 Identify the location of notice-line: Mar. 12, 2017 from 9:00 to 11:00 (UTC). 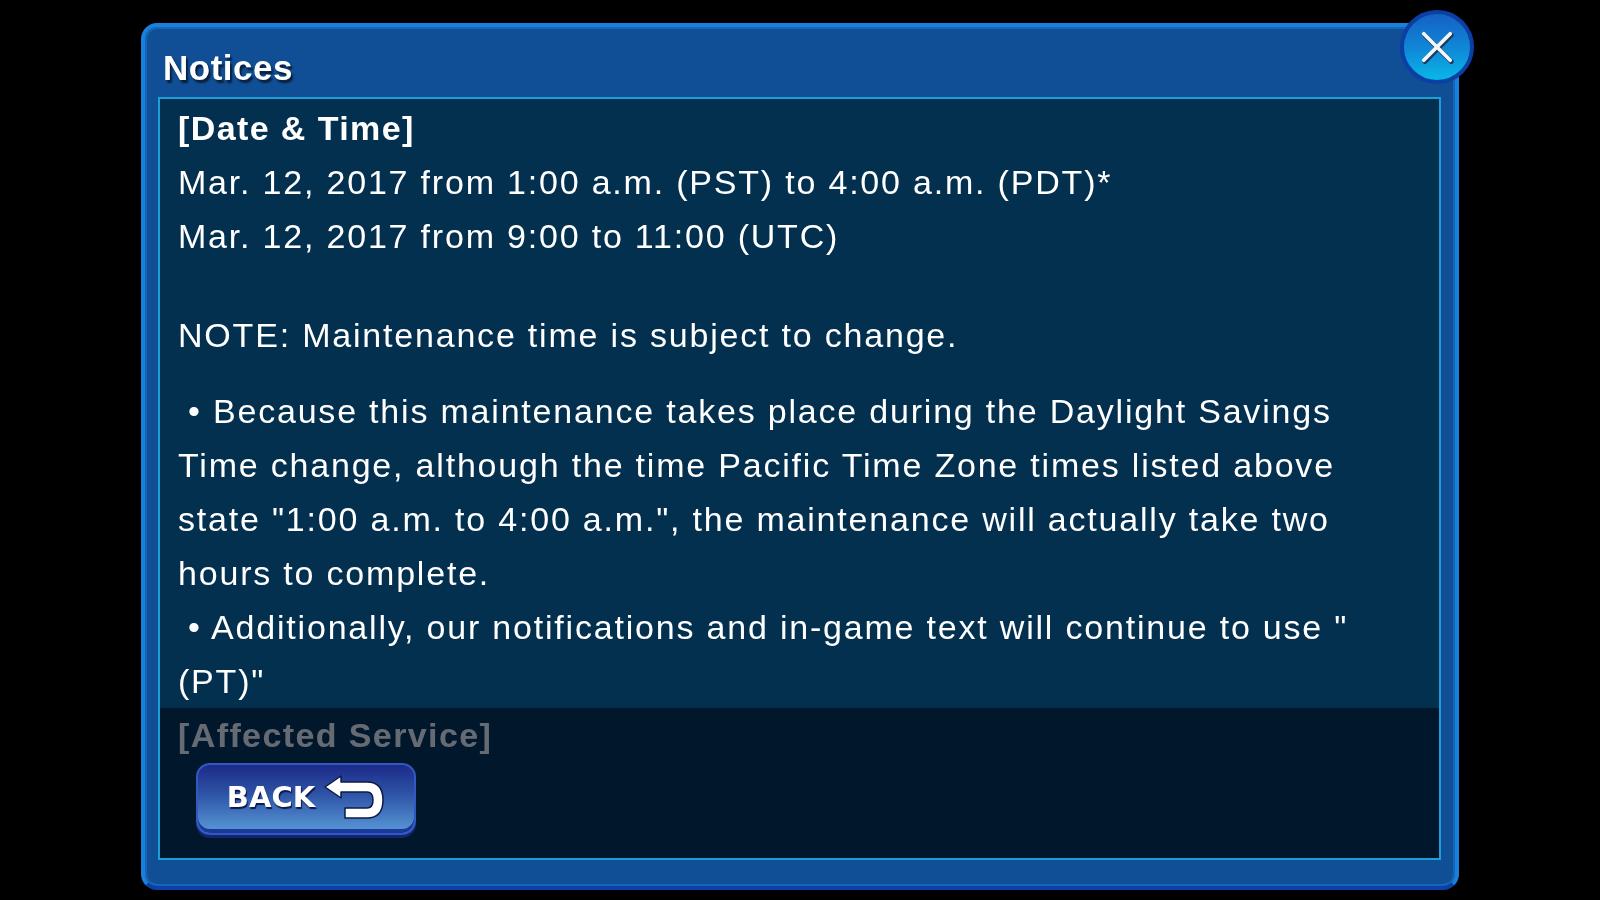
(509, 236).